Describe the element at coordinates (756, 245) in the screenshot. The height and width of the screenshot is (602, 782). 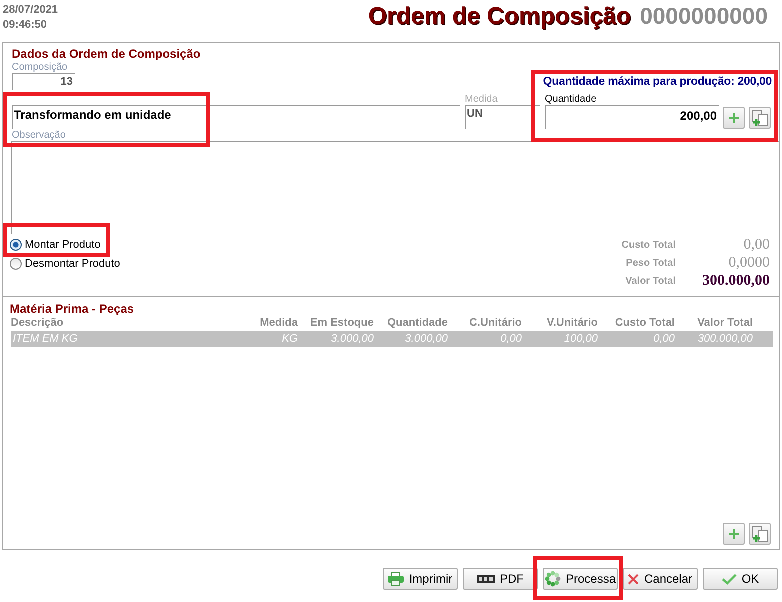
I see `total-value: 0,00` at that location.